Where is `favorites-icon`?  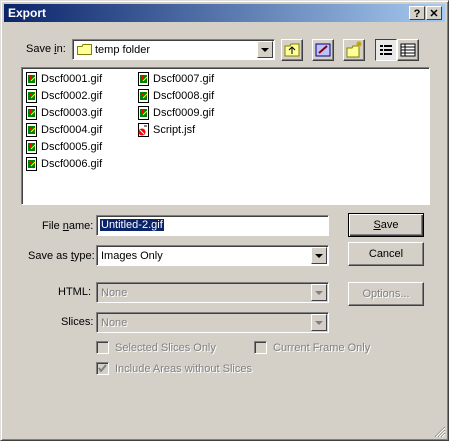 favorites-icon is located at coordinates (323, 50).